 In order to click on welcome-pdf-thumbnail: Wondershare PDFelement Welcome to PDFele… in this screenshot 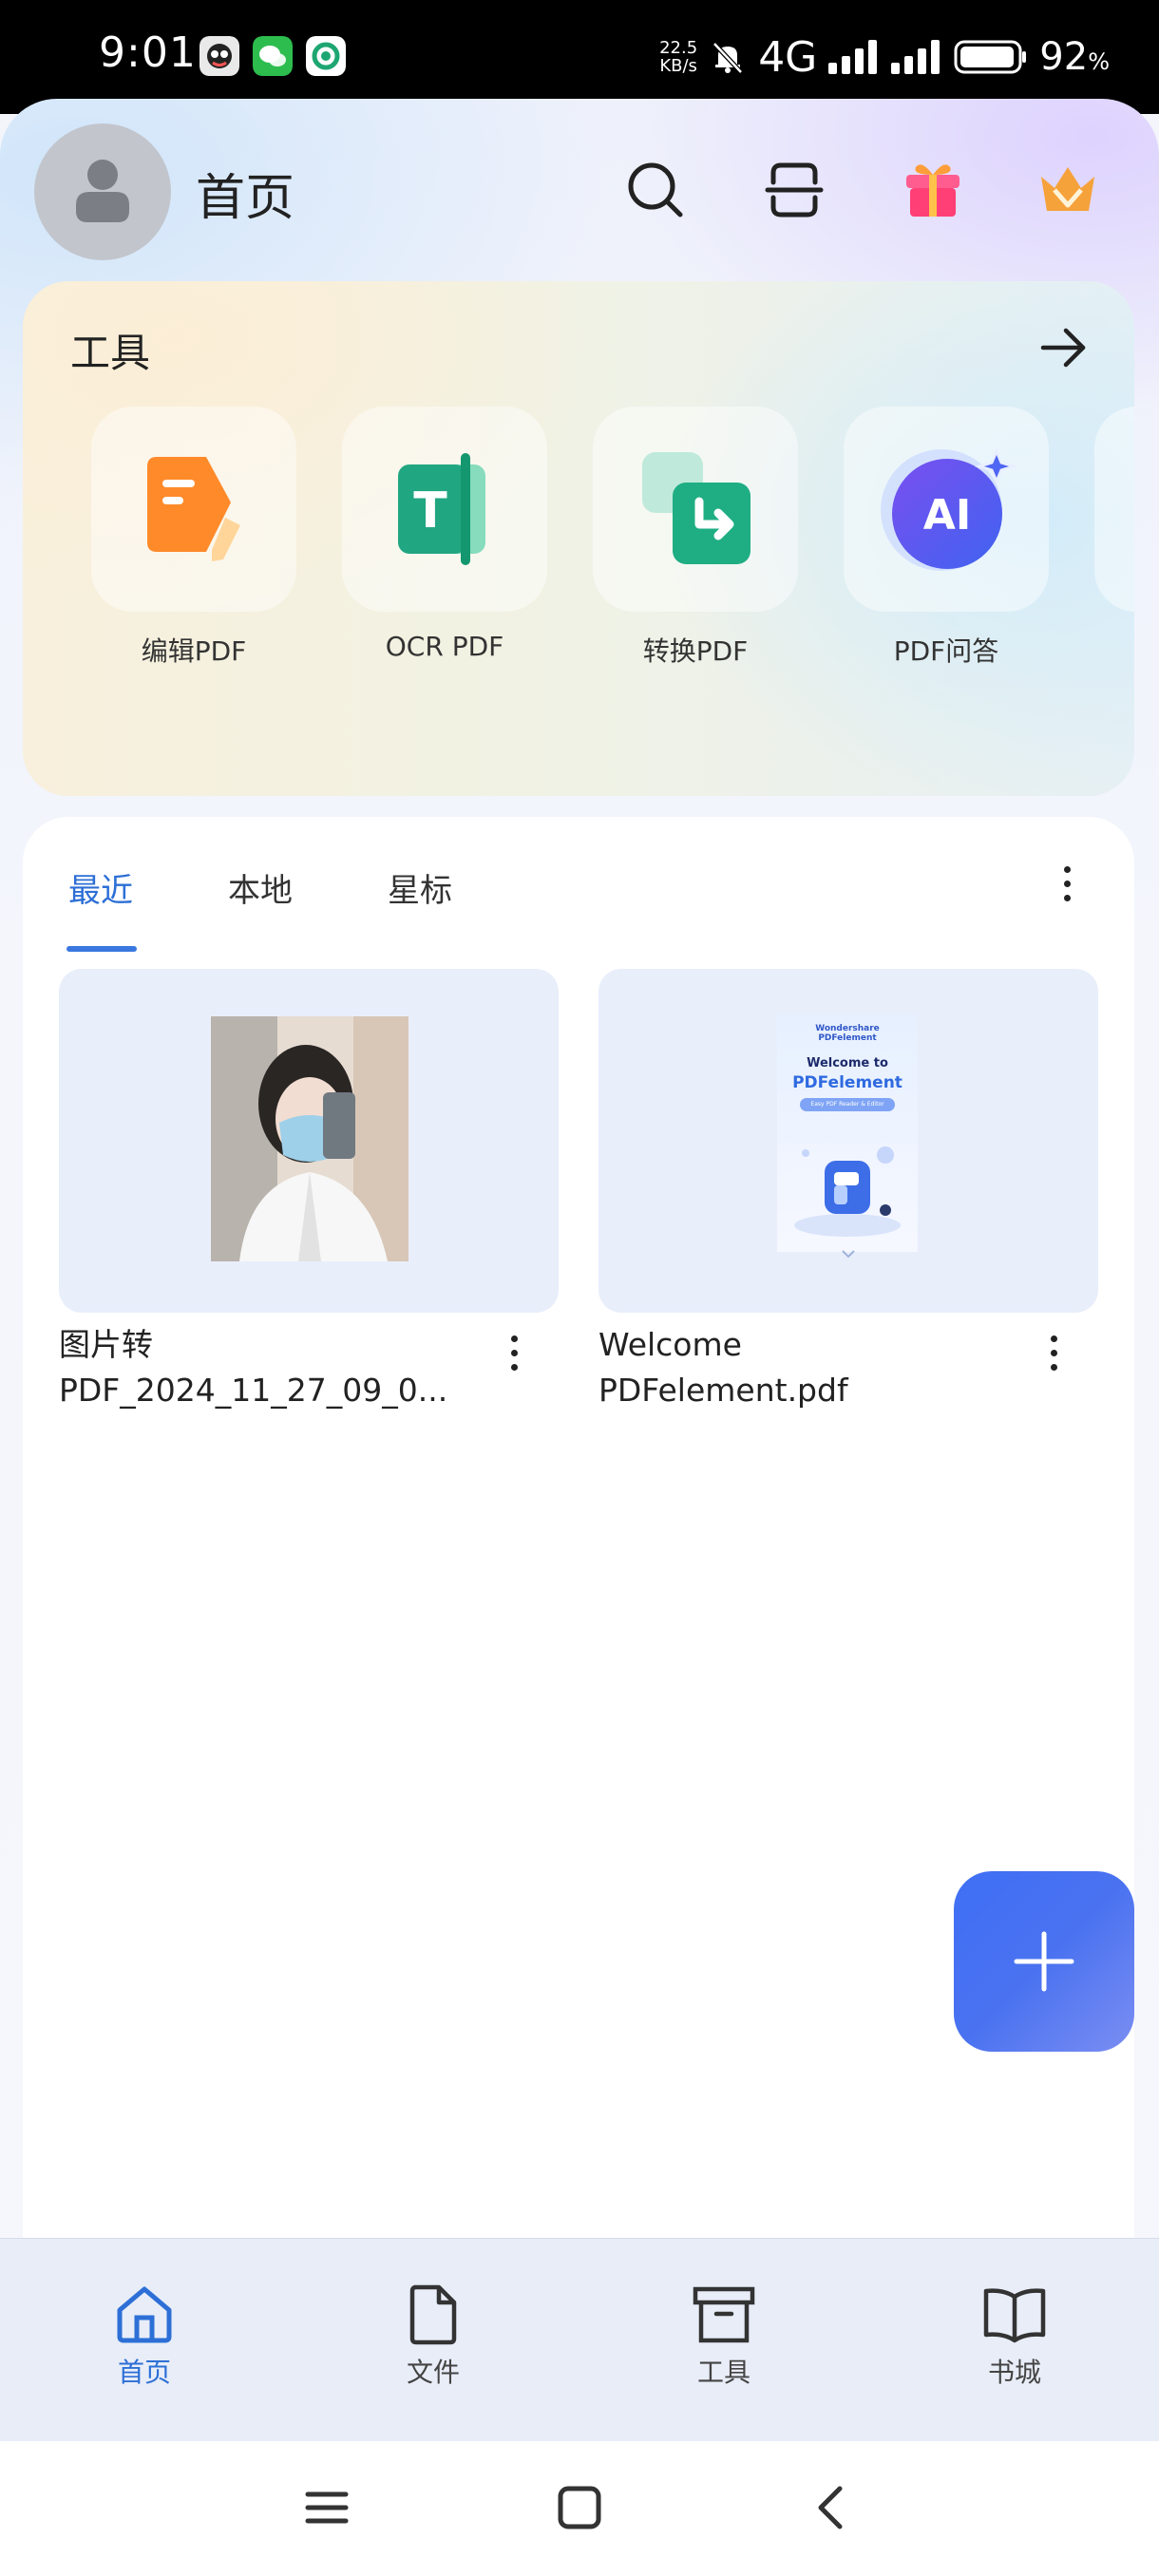, I will do `click(847, 1133)`.